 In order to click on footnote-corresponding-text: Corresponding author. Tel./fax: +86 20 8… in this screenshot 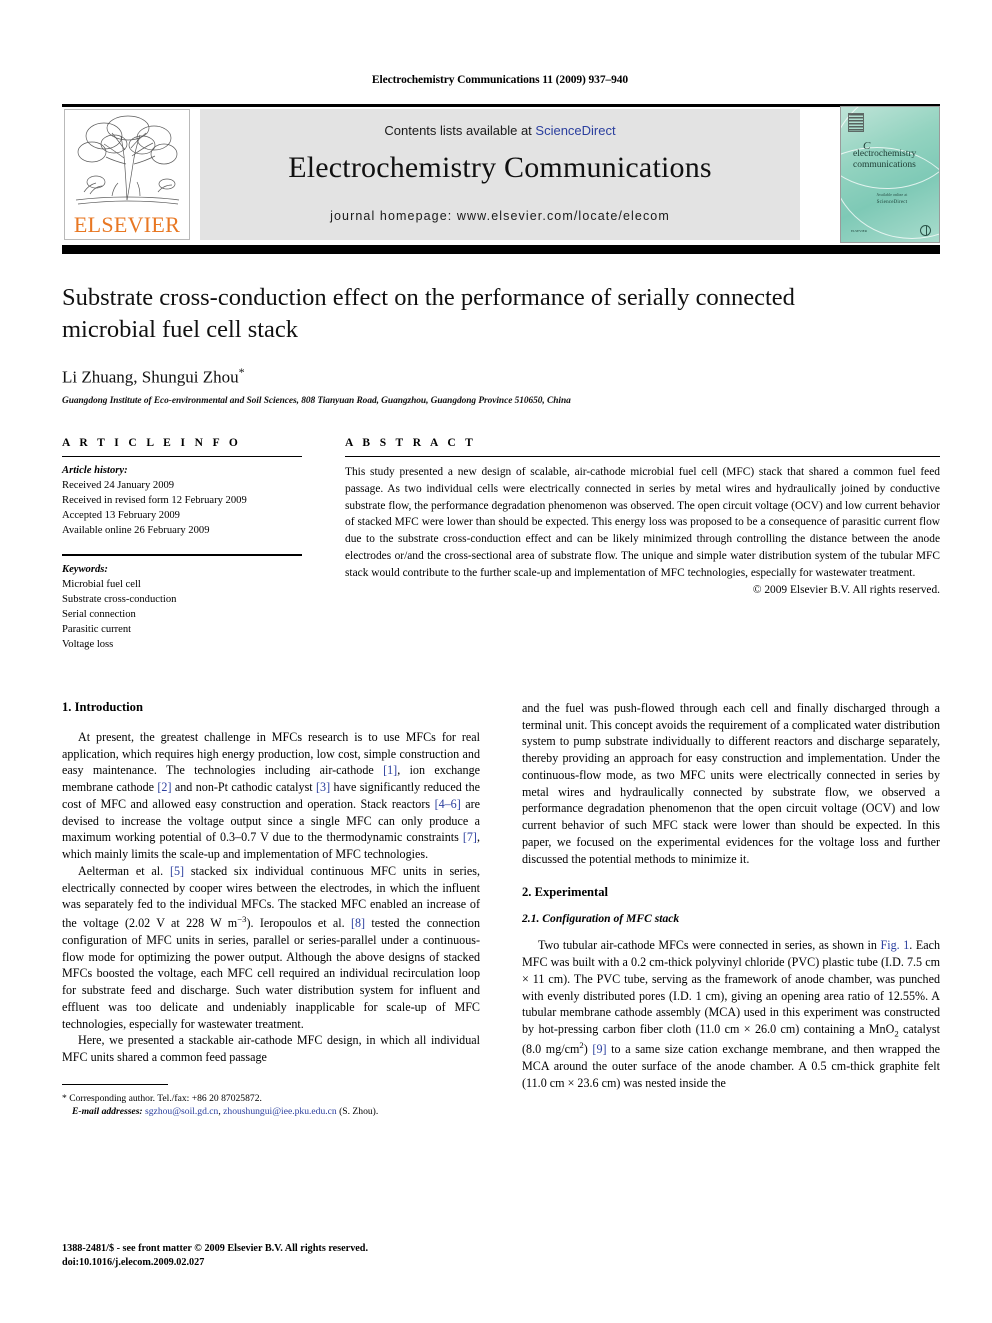, I will do `click(165, 1098)`.